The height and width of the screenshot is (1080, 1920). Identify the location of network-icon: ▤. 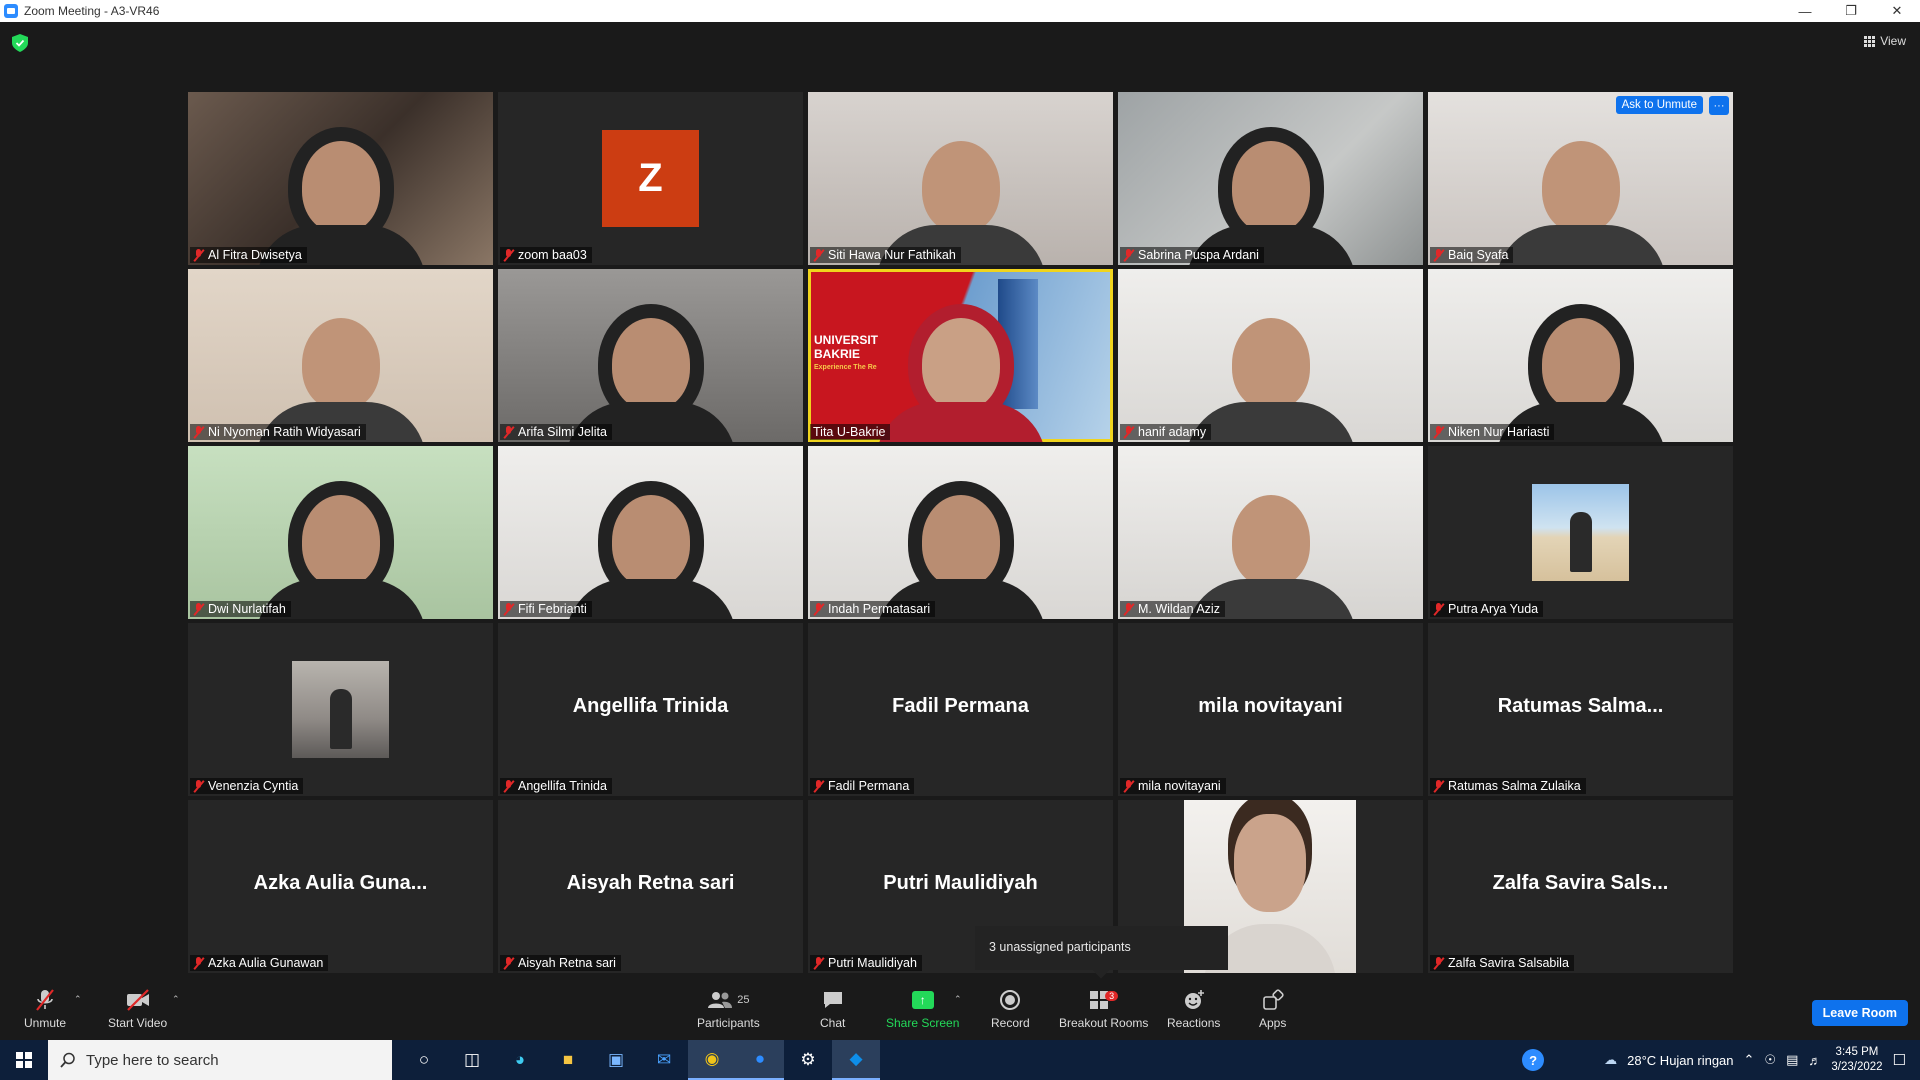
(1792, 1060).